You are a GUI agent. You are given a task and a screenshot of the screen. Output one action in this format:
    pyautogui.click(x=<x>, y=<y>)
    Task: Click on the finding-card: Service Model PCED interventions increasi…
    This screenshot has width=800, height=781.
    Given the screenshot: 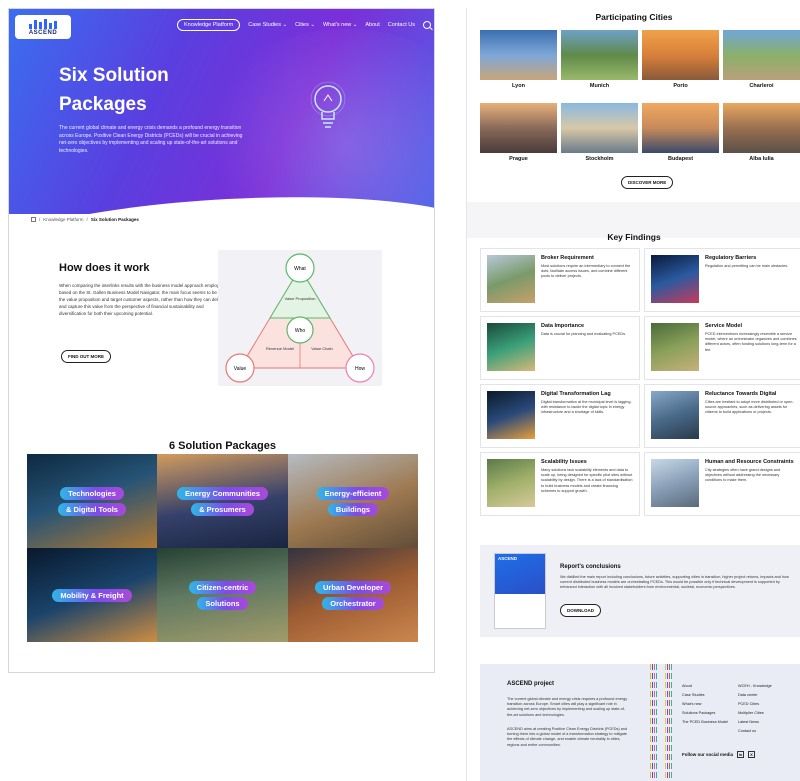 What is the action you would take?
    pyautogui.click(x=722, y=348)
    